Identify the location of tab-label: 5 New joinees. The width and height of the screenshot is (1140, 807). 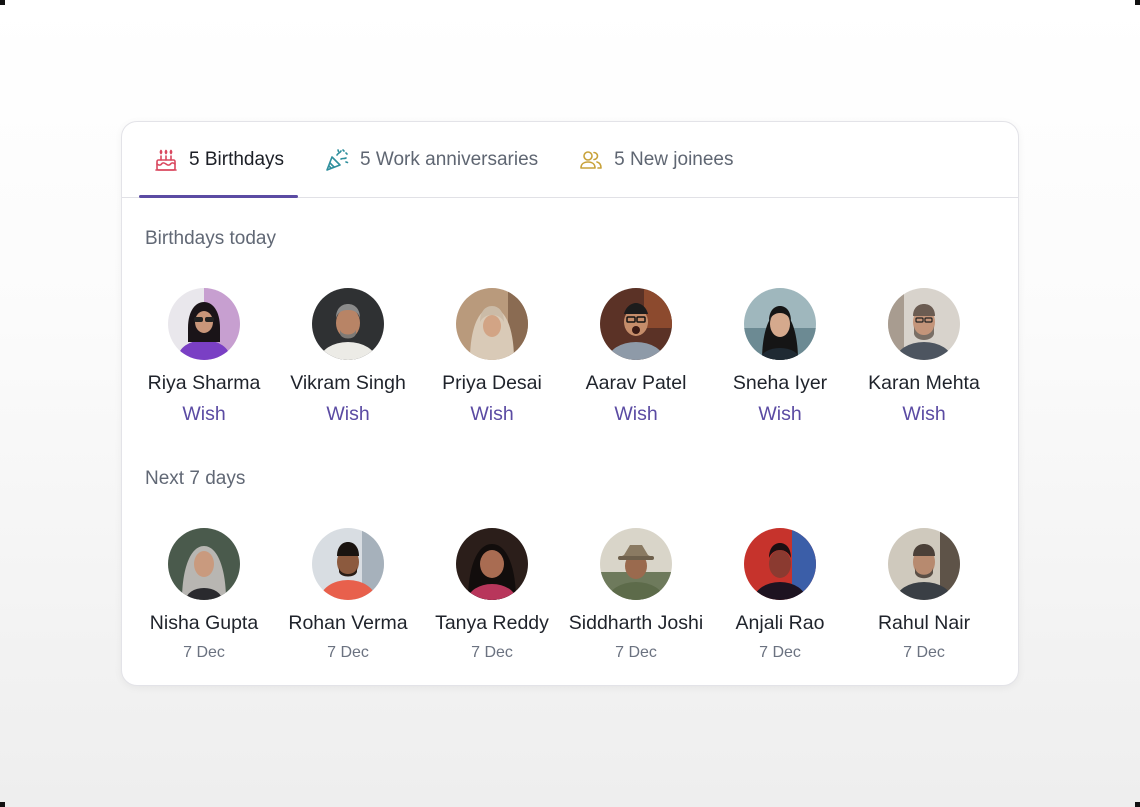
(674, 159).